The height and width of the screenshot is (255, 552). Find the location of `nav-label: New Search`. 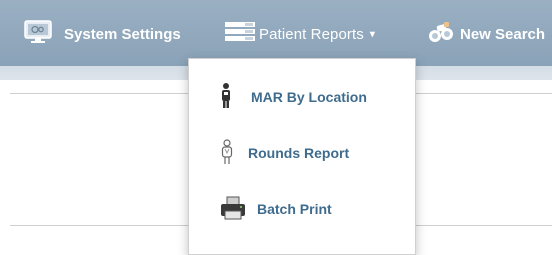

nav-label: New Search is located at coordinates (503, 34).